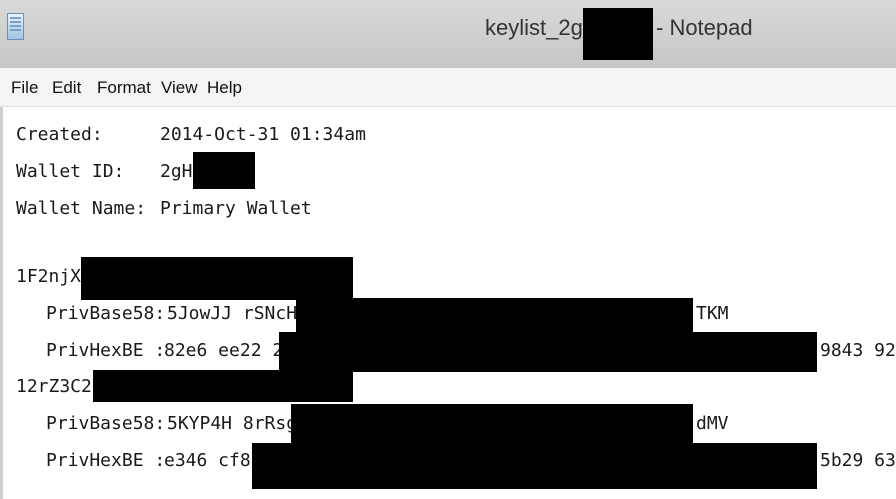  I want to click on privhexbe-1-redaction, so click(548, 352).